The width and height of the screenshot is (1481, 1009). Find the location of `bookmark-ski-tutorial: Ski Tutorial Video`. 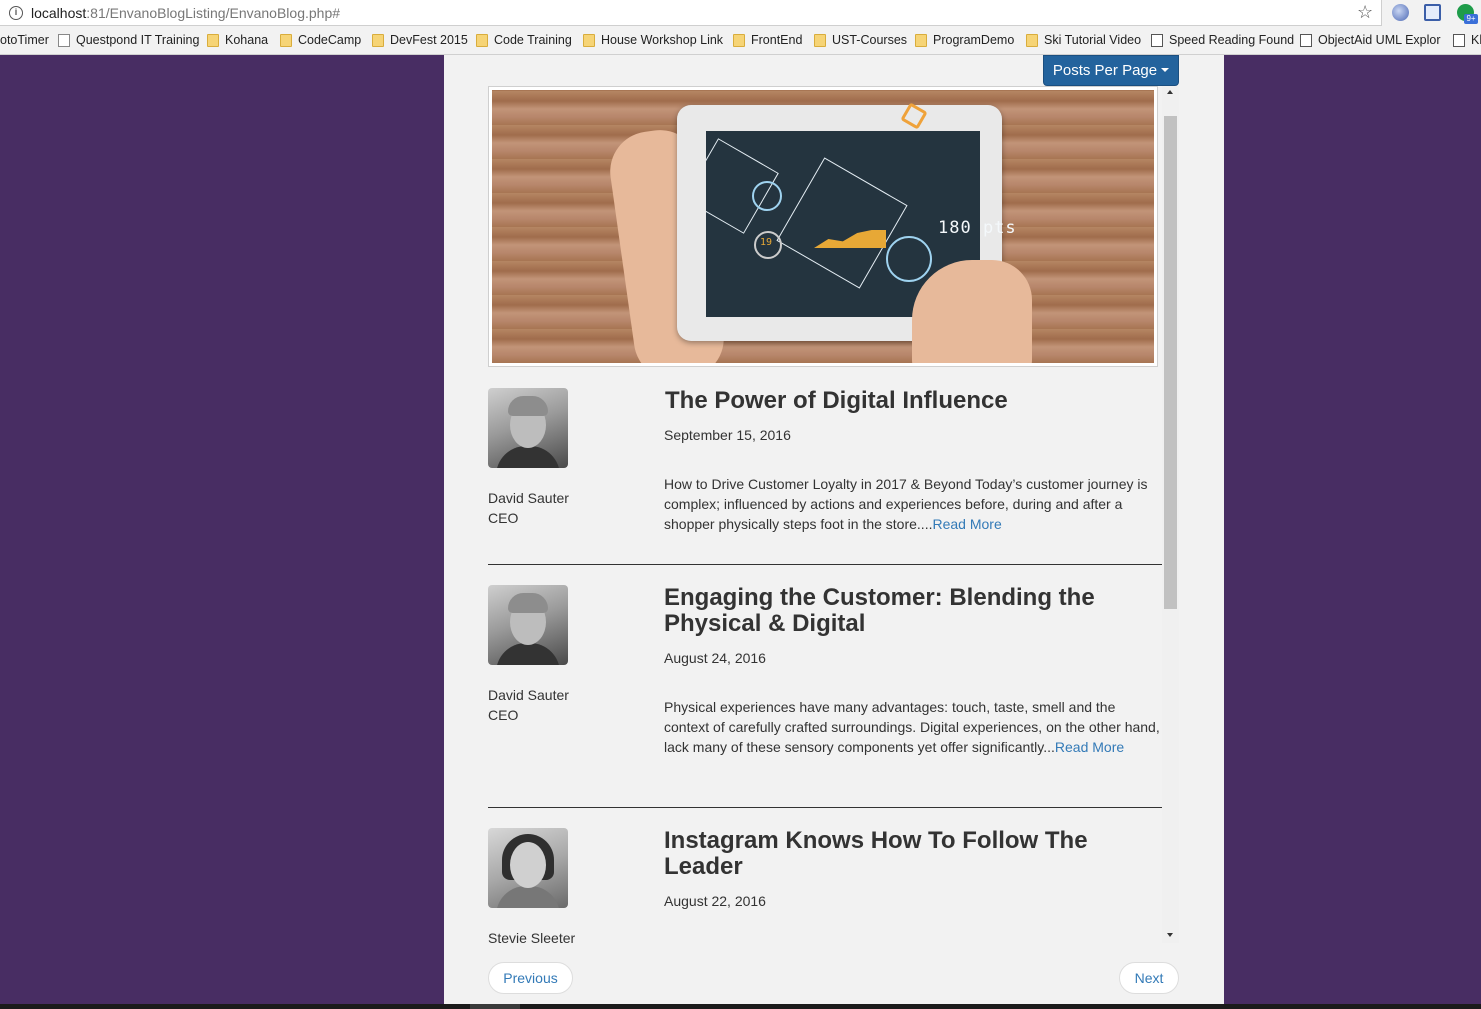

bookmark-ski-tutorial: Ski Tutorial Video is located at coordinates (1083, 40).